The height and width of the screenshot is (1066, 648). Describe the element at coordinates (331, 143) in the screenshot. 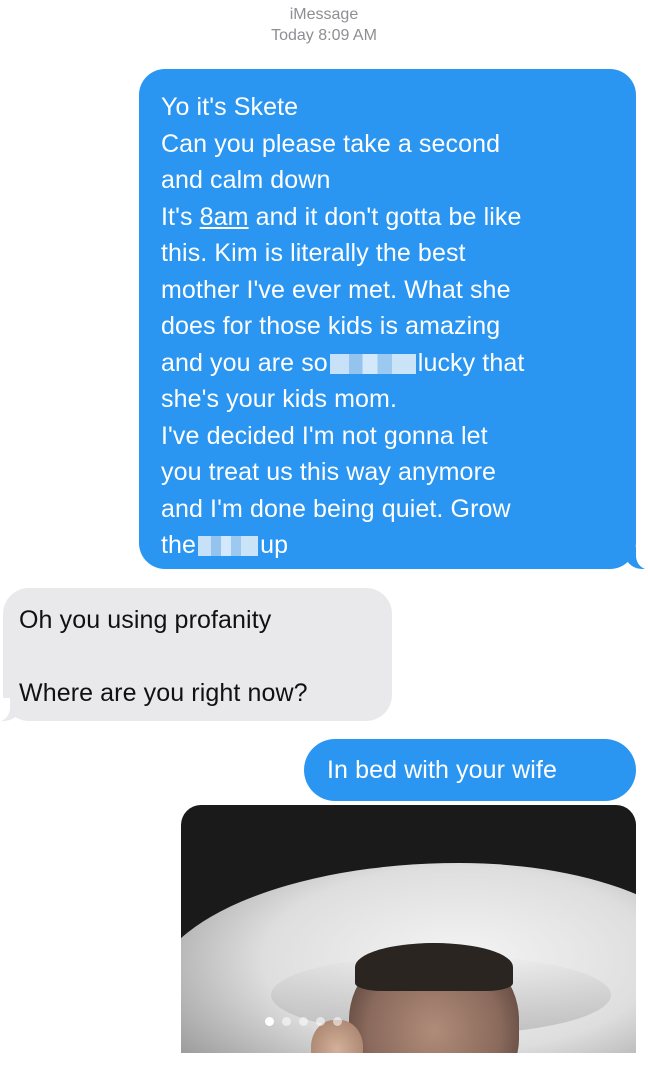

I see `message-line: Can you please take a second` at that location.